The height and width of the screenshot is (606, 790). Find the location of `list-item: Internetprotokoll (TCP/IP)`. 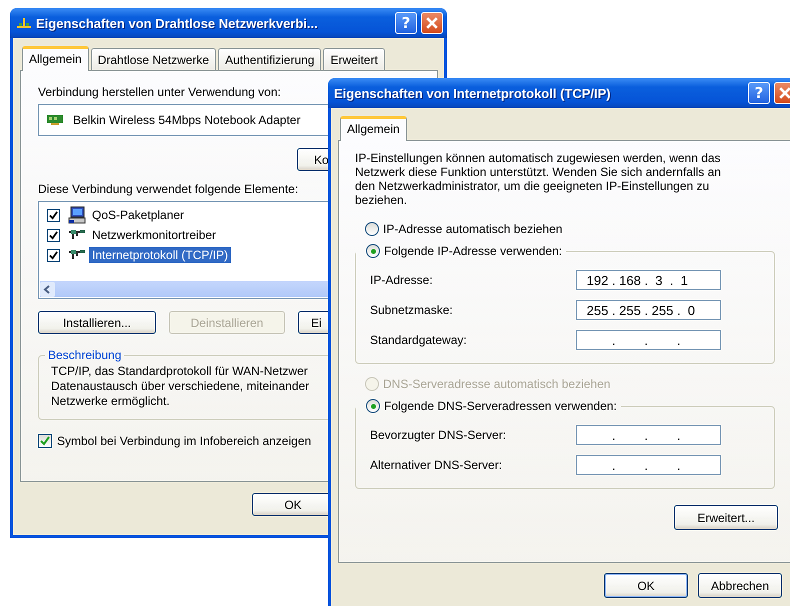

list-item: Internetprotokoll (TCP/IP) is located at coordinates (160, 255).